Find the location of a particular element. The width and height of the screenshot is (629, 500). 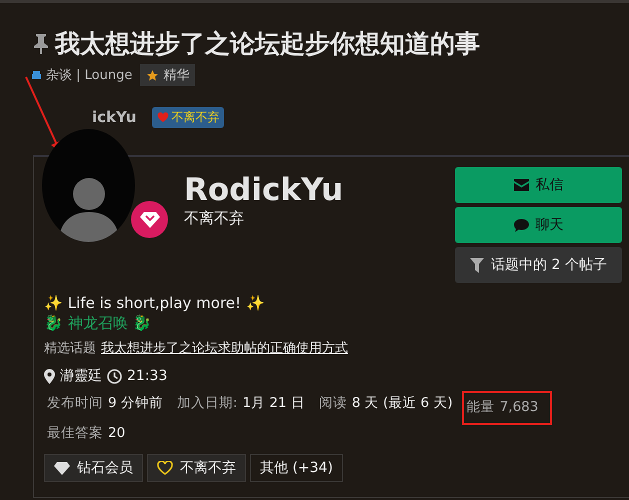

stat-value: 7,683 is located at coordinates (519, 407).